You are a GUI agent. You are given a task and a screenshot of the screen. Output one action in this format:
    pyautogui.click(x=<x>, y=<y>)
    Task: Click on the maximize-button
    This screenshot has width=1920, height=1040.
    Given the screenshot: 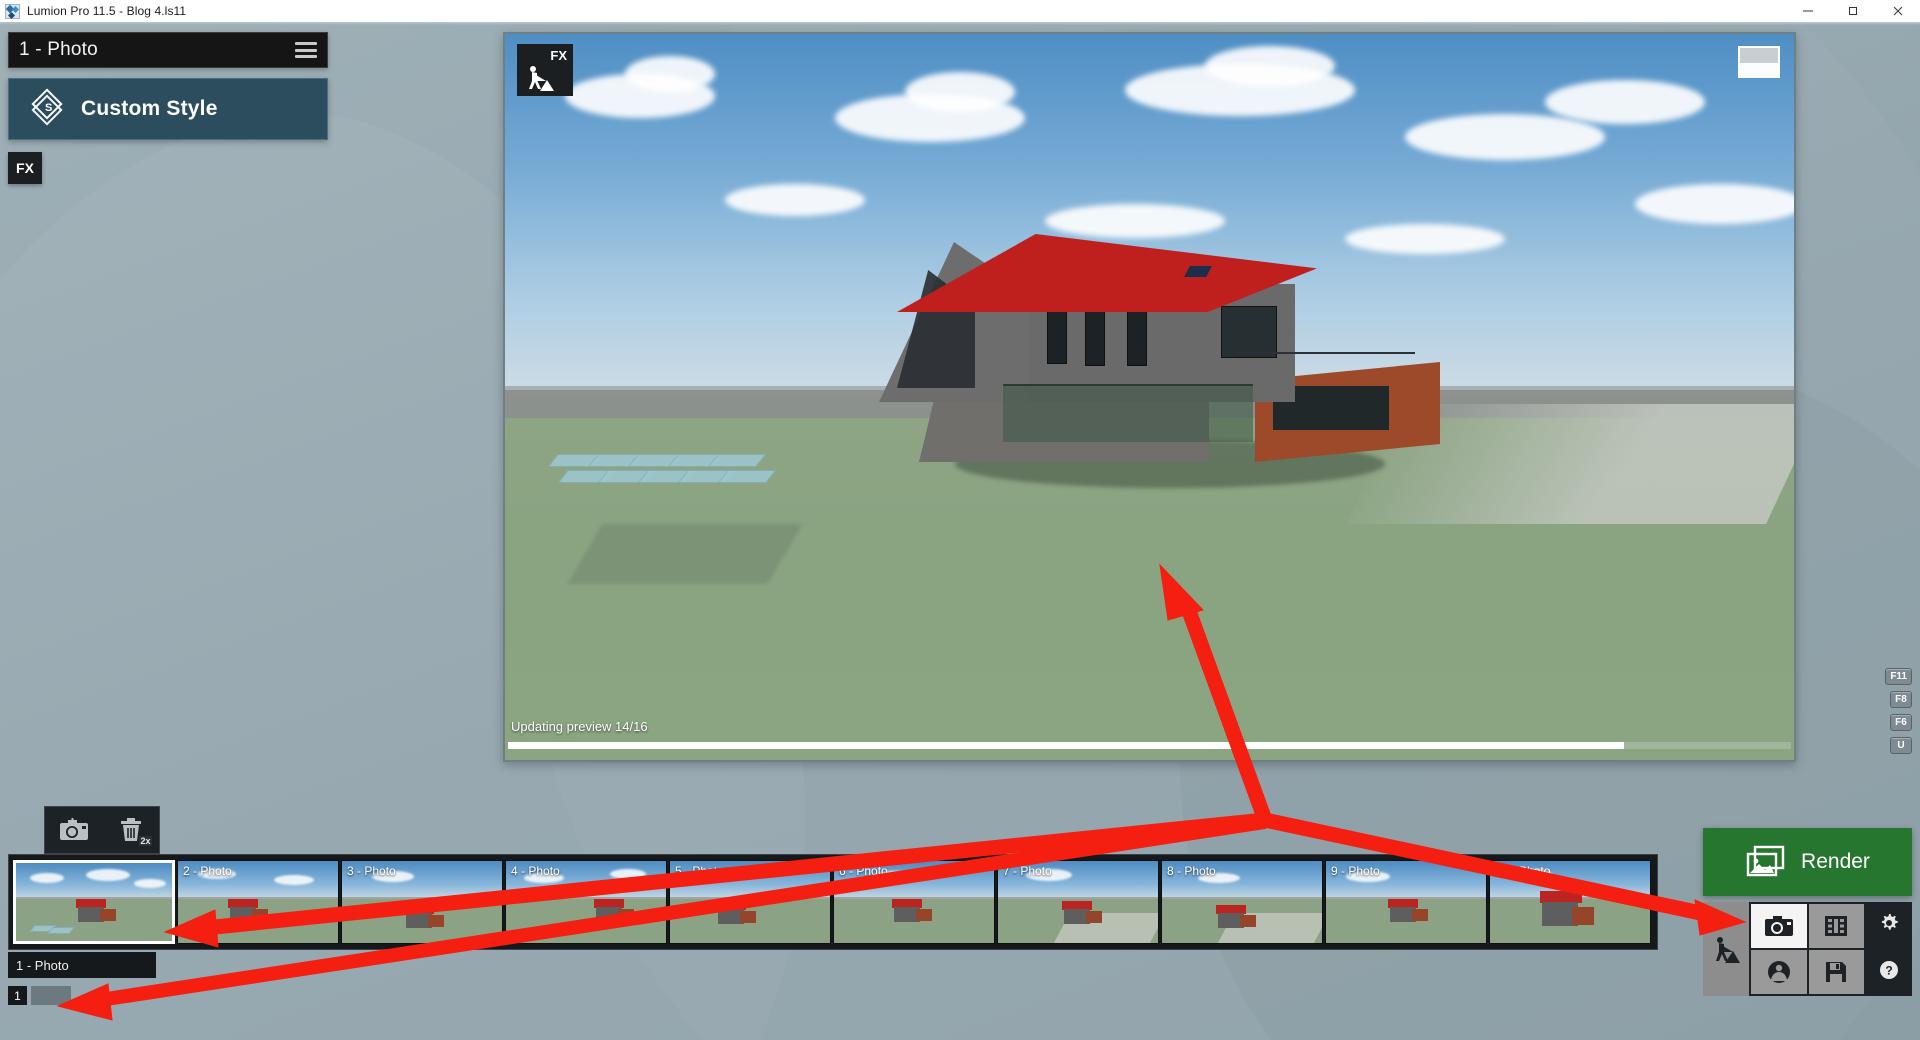 What is the action you would take?
    pyautogui.click(x=1852, y=11)
    